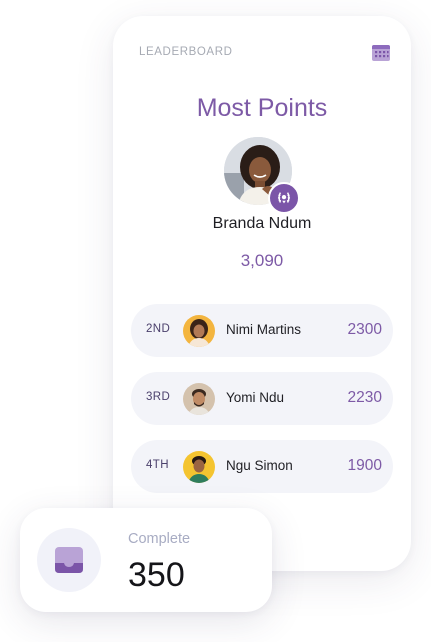 This screenshot has height=642, width=431. Describe the element at coordinates (284, 198) in the screenshot. I see `laurel-wreath-icon` at that location.